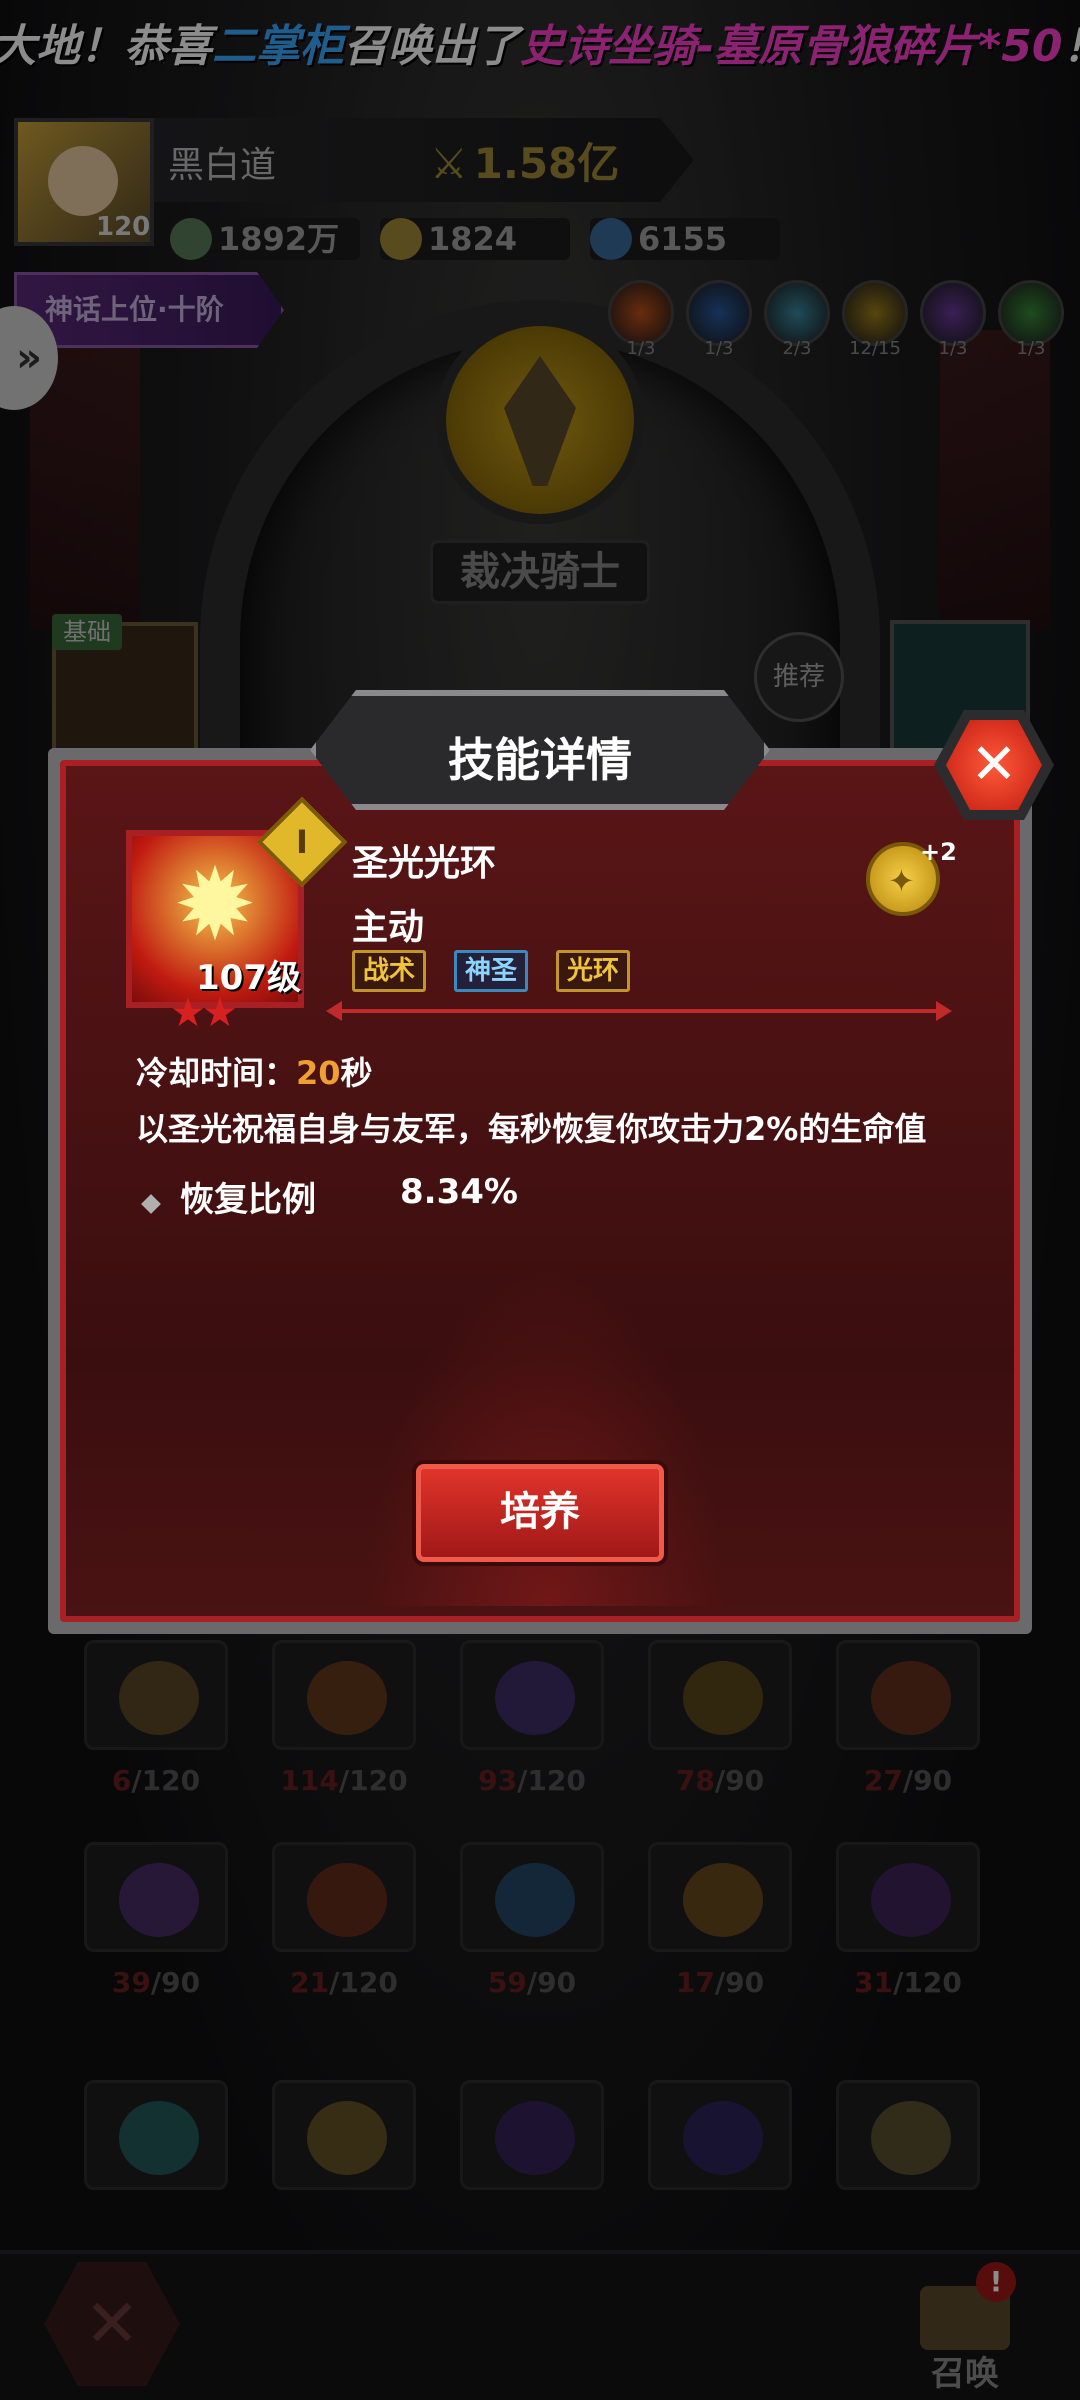 Image resolution: width=1080 pixels, height=2400 pixels. Describe the element at coordinates (388, 927) in the screenshot. I see `skill-type: 主动` at that location.